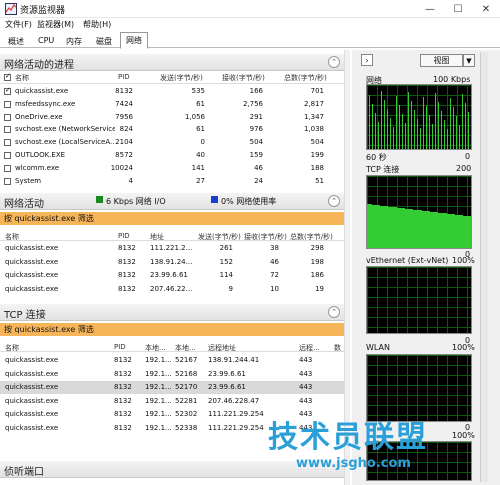 The height and width of the screenshot is (485, 500). Describe the element at coordinates (186, 400) in the screenshot. I see `local-port: 52281` at that location.